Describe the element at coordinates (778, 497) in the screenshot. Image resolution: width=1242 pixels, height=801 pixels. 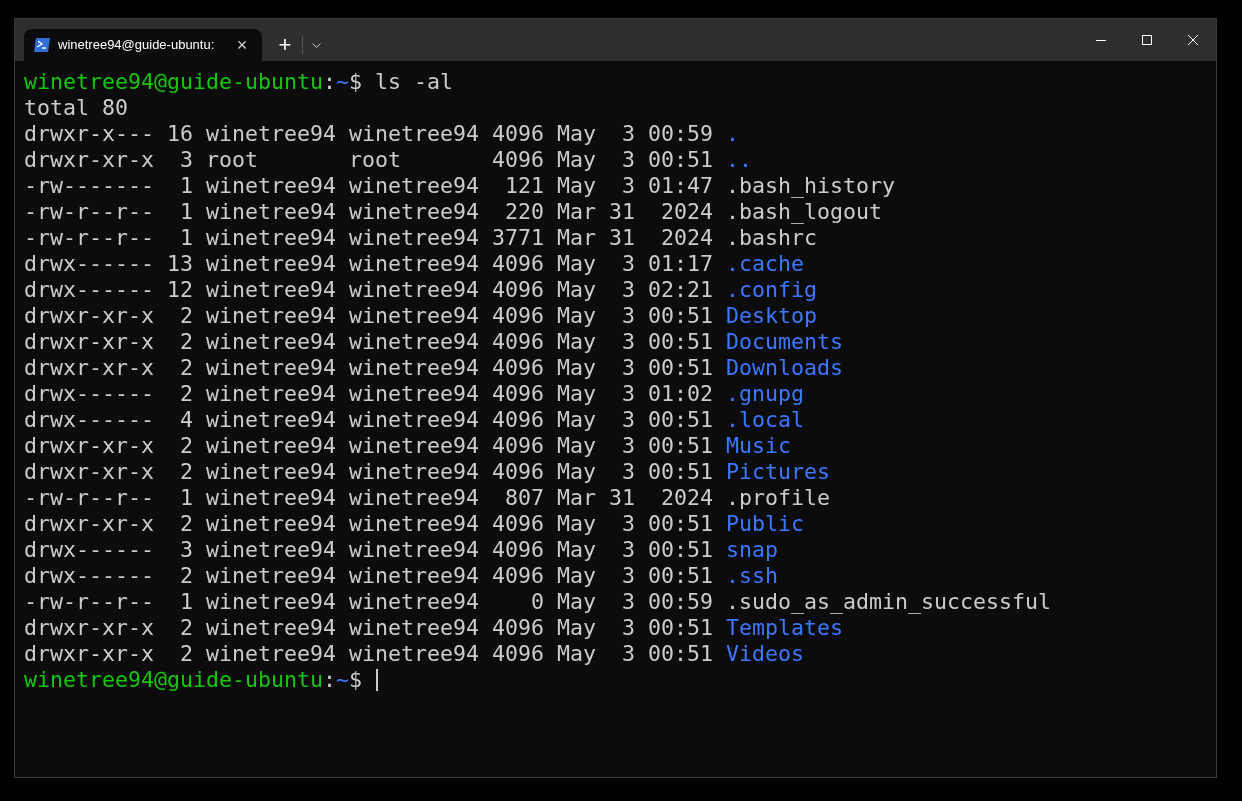
I see `file-name: .profile` at that location.